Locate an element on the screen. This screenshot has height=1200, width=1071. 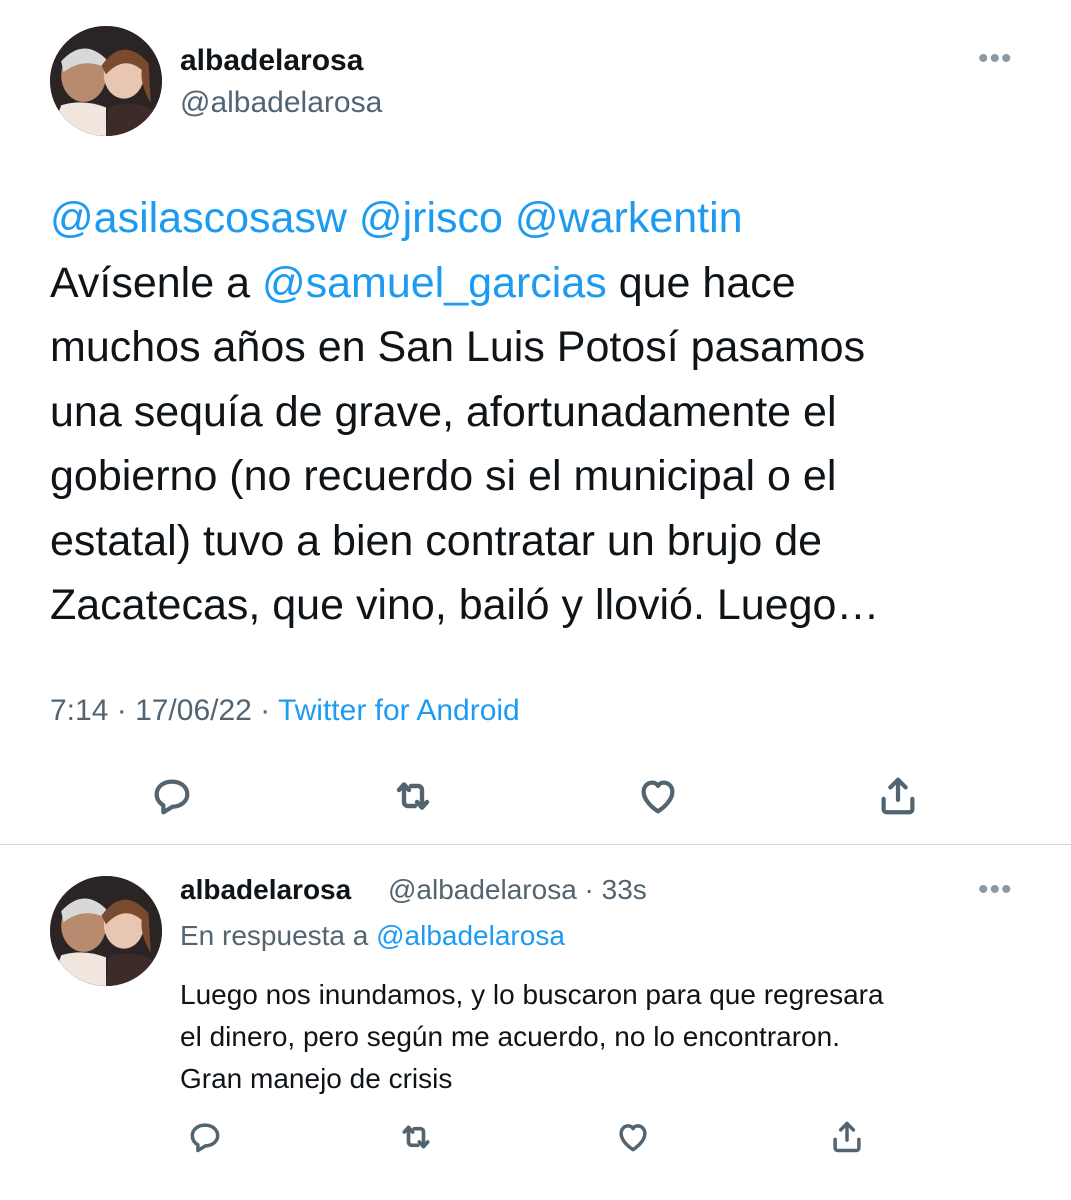
tweet-text-line: @asilascosasw @jrisco @warkentin is located at coordinates (530, 218).